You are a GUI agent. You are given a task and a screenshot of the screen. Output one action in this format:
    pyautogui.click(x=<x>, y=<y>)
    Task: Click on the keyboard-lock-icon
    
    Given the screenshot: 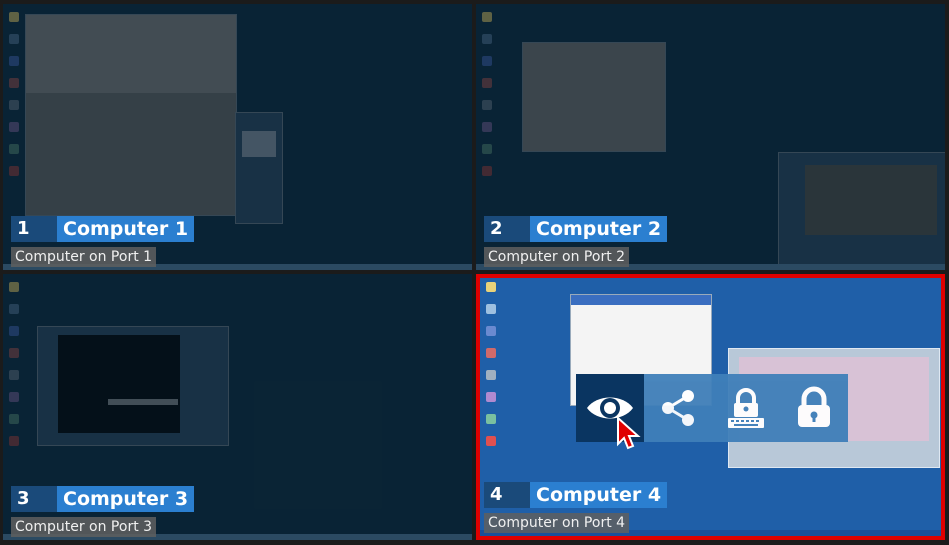 What is the action you would take?
    pyautogui.click(x=746, y=408)
    